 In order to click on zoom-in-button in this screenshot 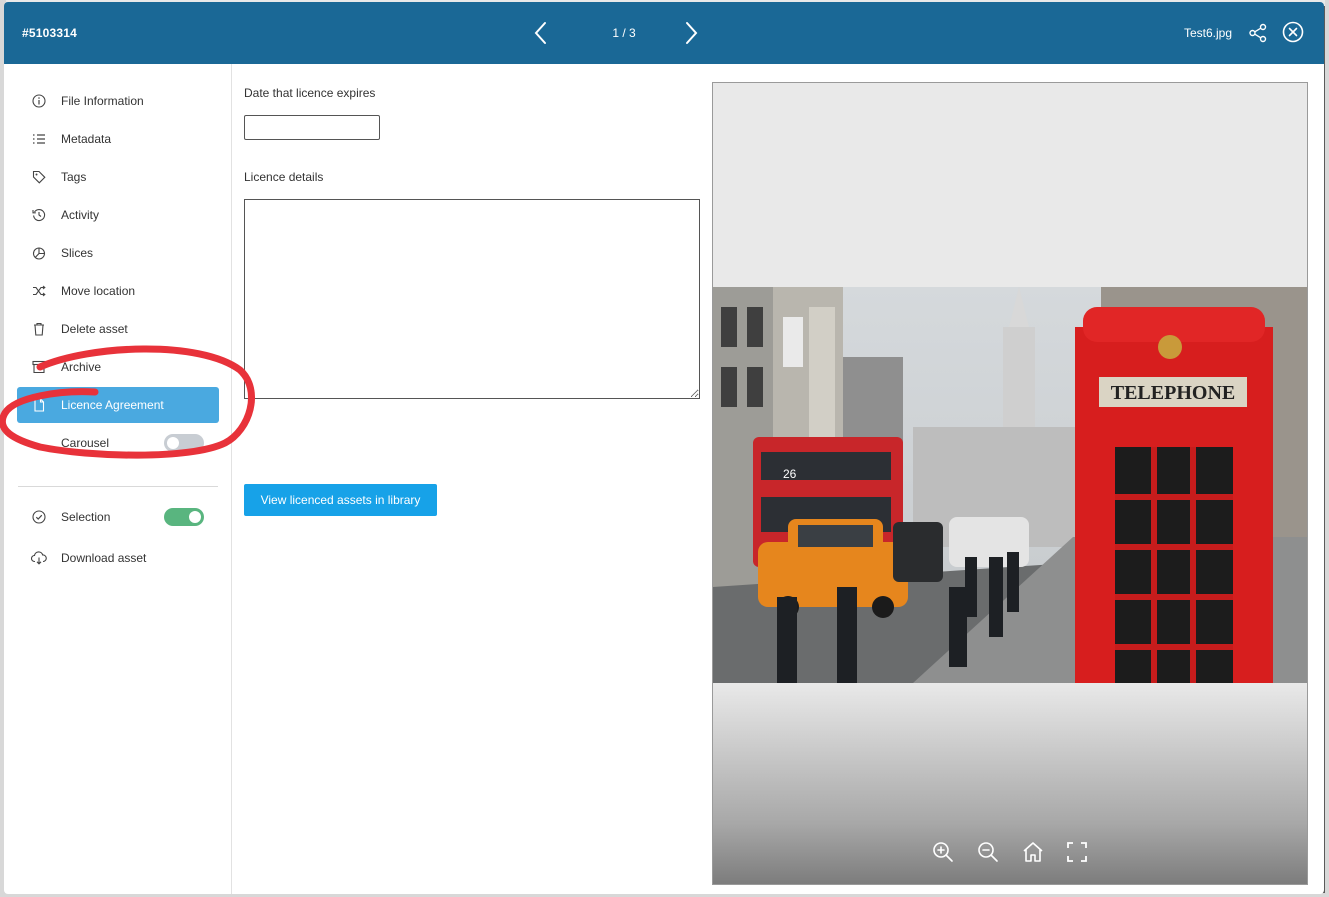, I will do `click(943, 852)`.